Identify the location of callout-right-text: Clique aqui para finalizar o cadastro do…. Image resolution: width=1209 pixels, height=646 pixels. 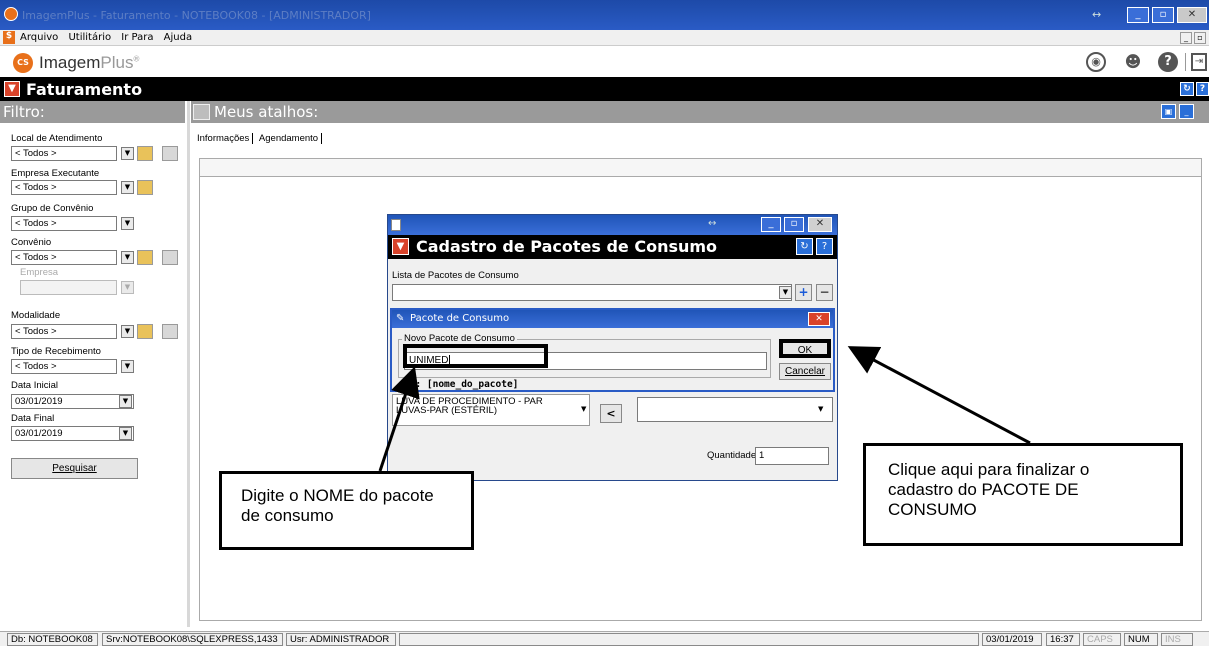
(989, 489).